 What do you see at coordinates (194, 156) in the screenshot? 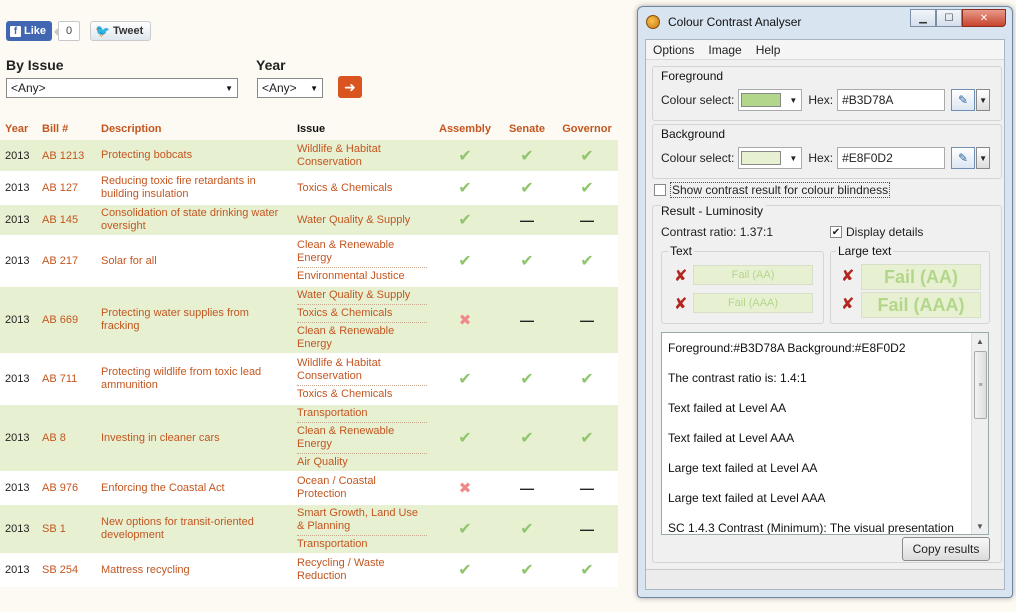
I see `description-link: Protecting bobcats` at bounding box center [194, 156].